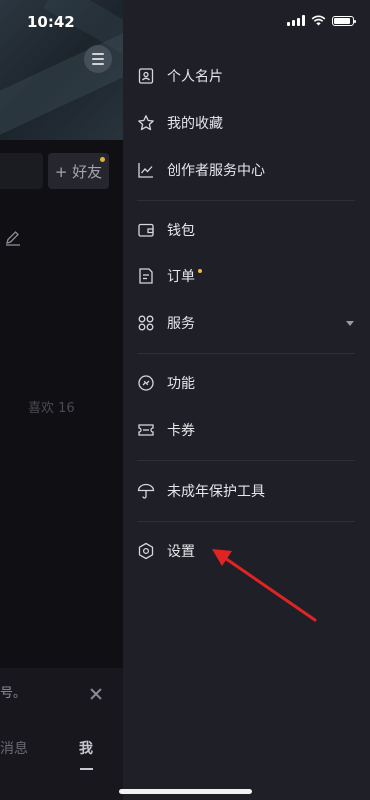 The image size is (370, 800). Describe the element at coordinates (181, 231) in the screenshot. I see `drawer-item-label: 钱包` at that location.